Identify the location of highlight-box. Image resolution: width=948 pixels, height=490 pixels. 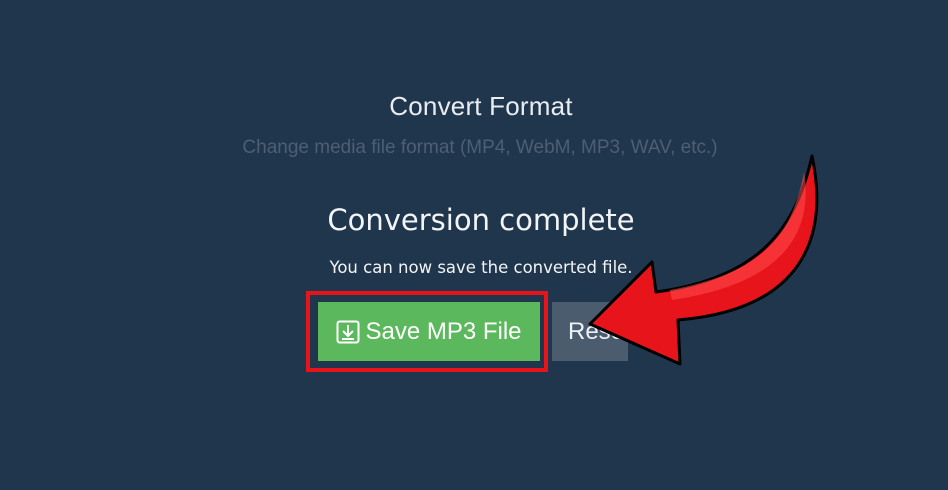
(427, 331).